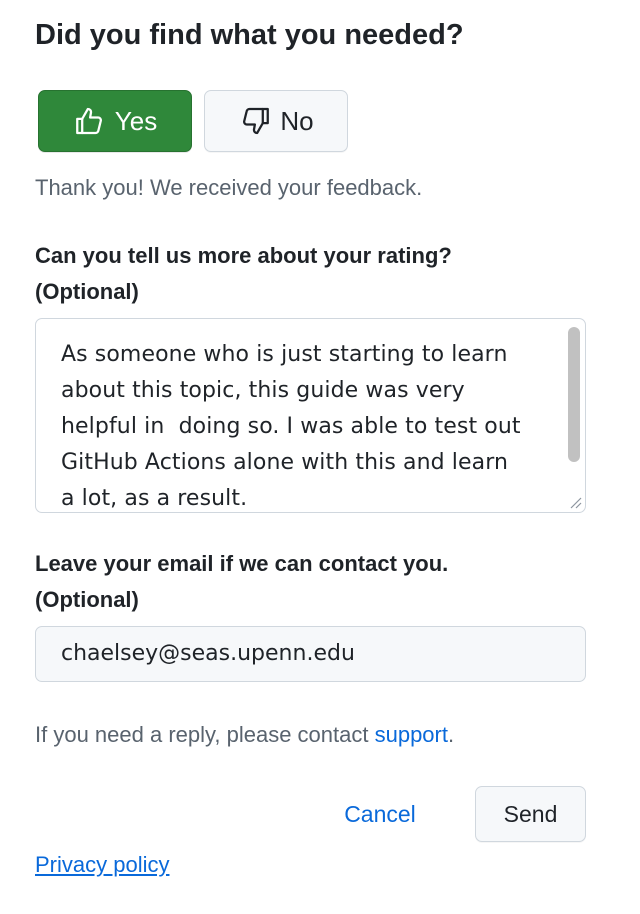 The image size is (640, 914). What do you see at coordinates (411, 734) in the screenshot?
I see `support-link: support` at bounding box center [411, 734].